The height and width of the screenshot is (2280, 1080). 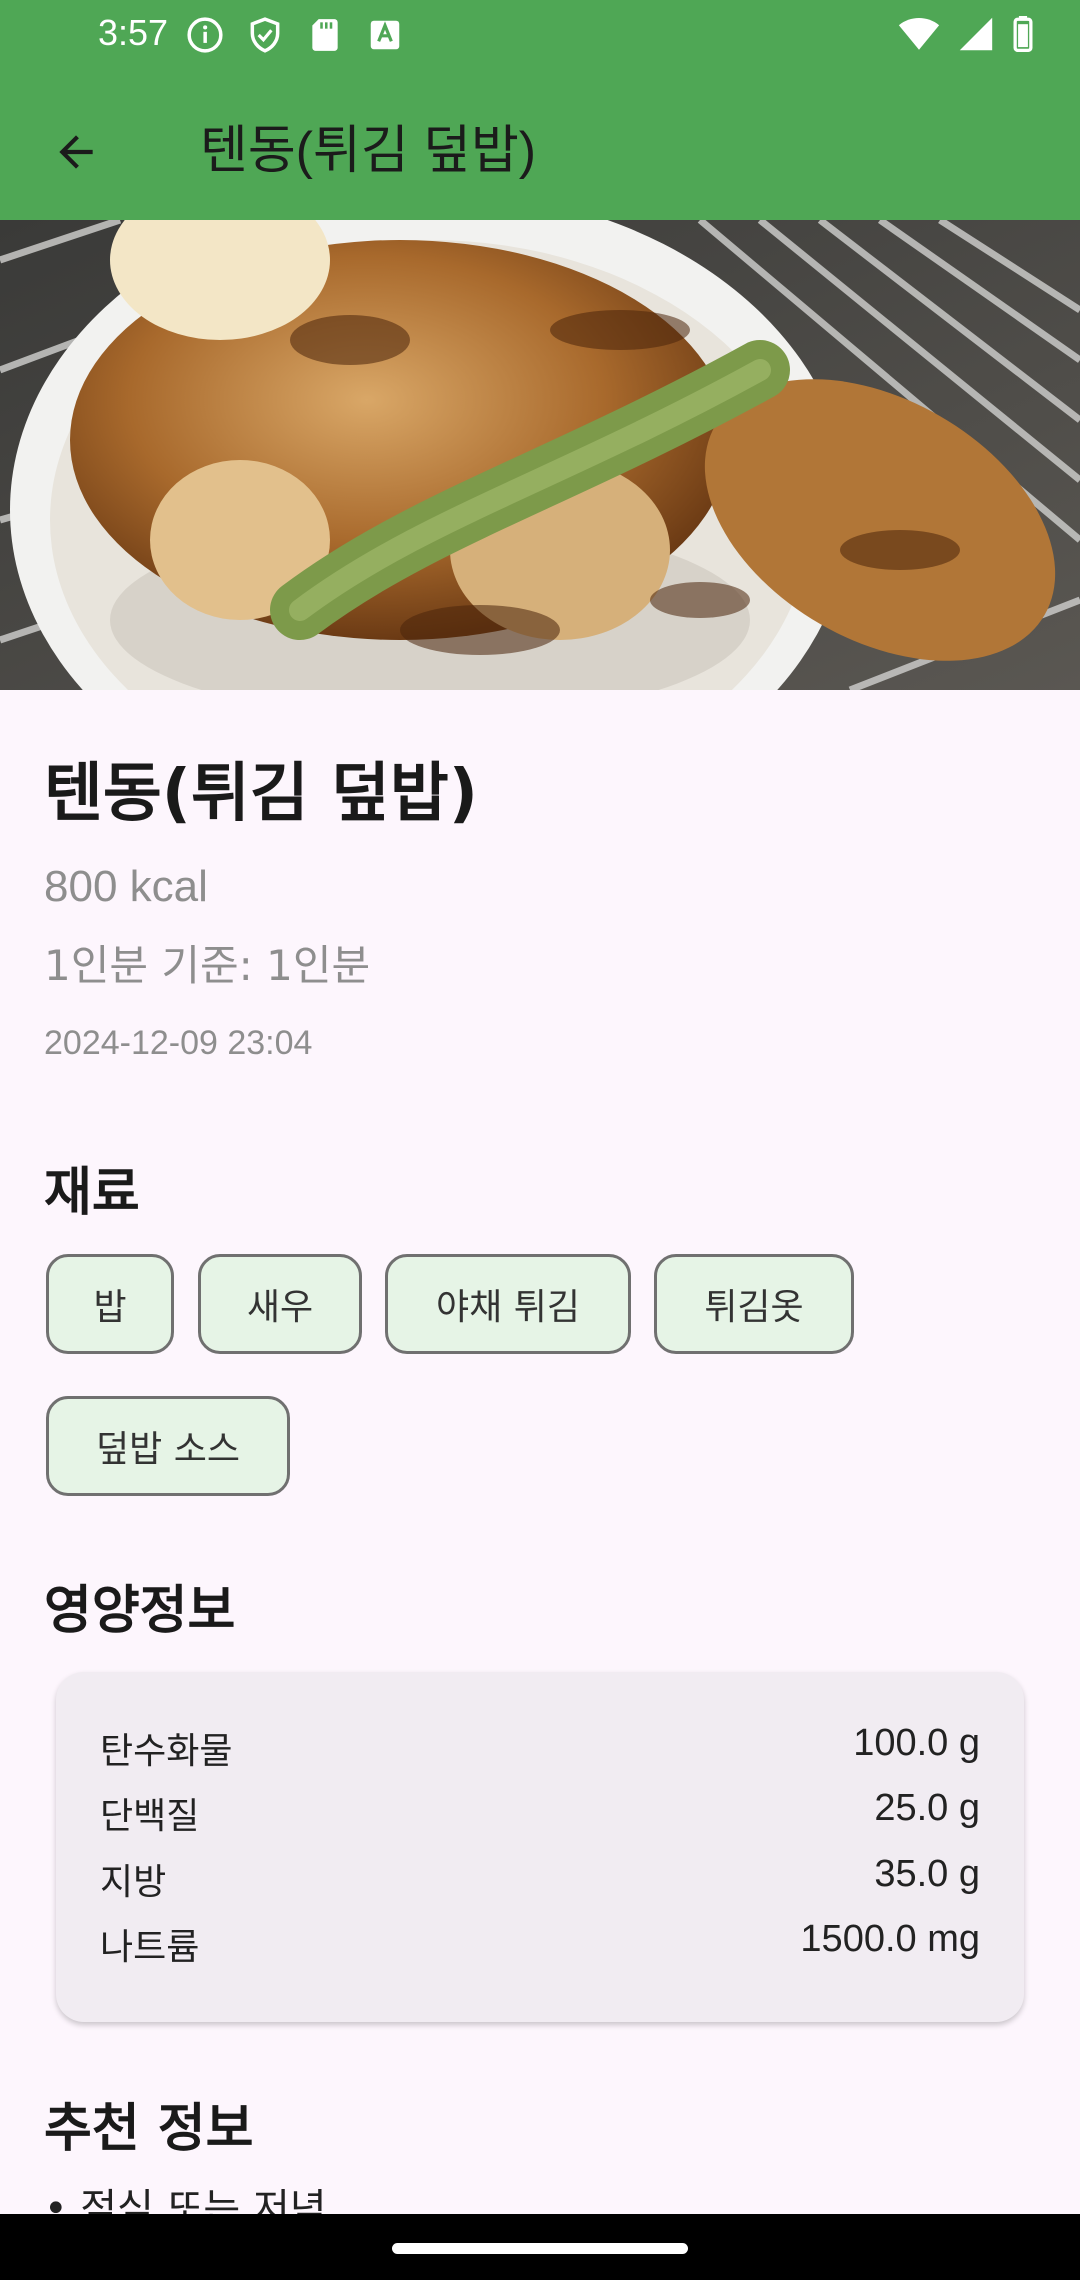 I want to click on ingredient-chip: 덮밥 소스, so click(x=168, y=1446).